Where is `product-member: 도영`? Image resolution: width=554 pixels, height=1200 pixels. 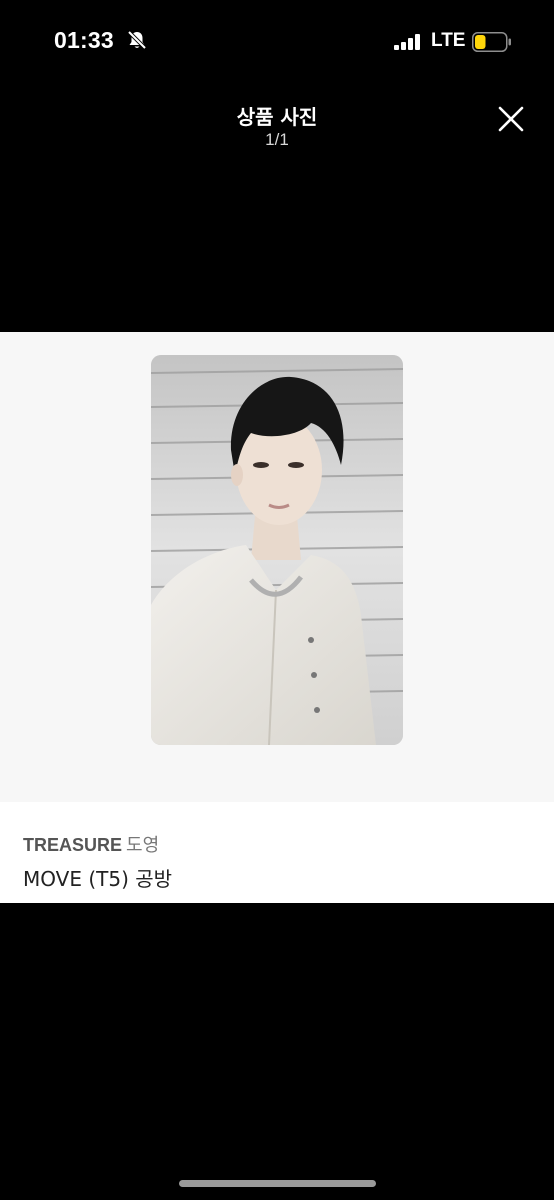 product-member: 도영 is located at coordinates (143, 845).